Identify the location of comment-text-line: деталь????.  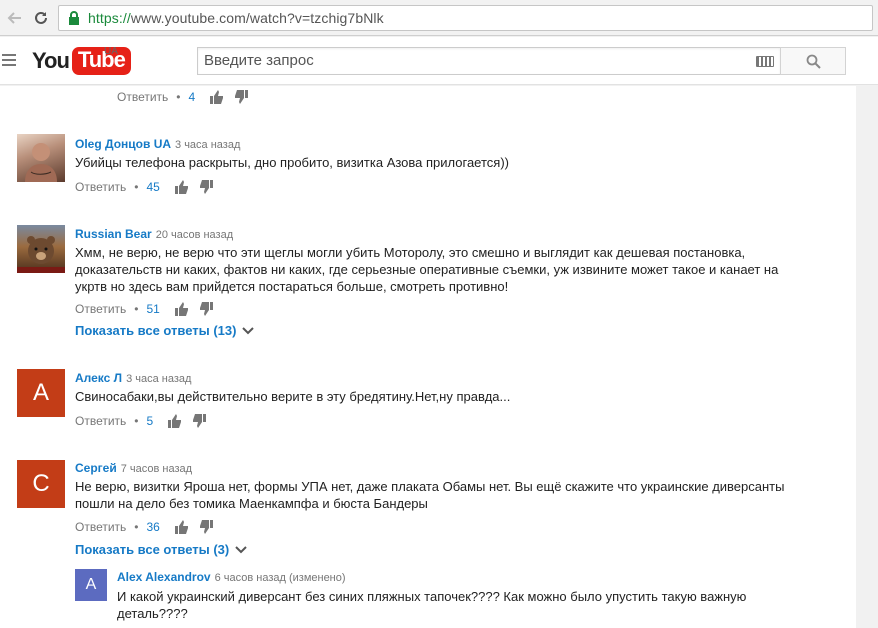
(152, 613).